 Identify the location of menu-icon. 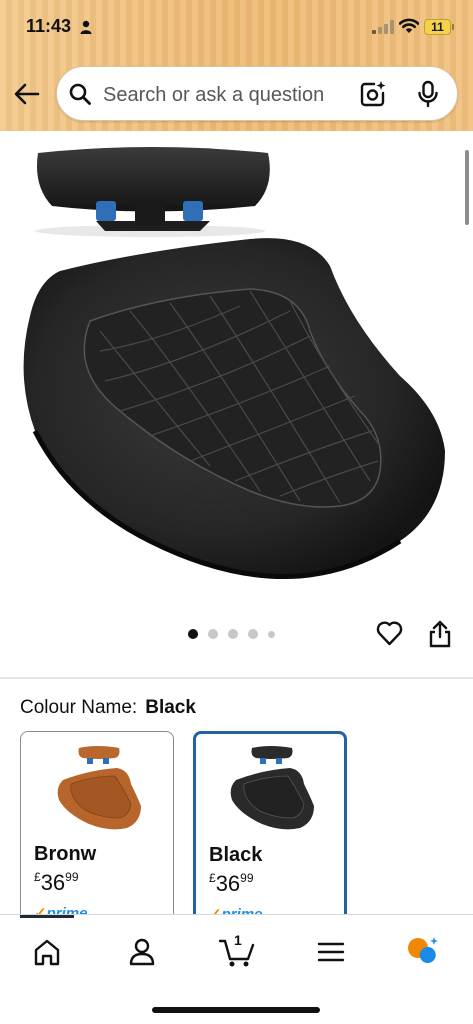
(331, 952).